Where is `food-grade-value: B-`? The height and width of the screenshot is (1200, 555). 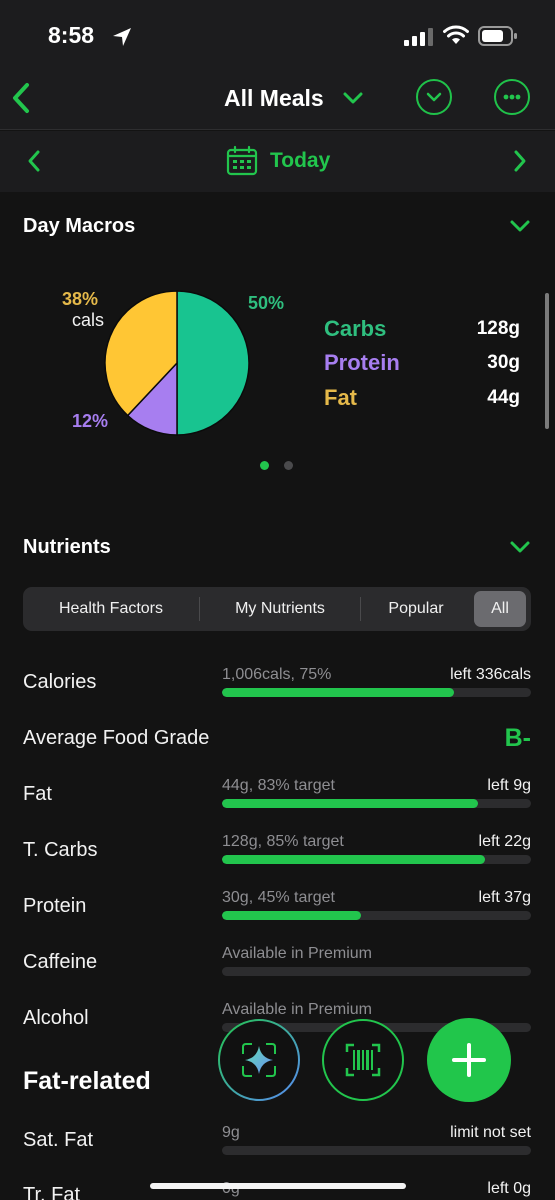
food-grade-value: B- is located at coordinates (517, 738).